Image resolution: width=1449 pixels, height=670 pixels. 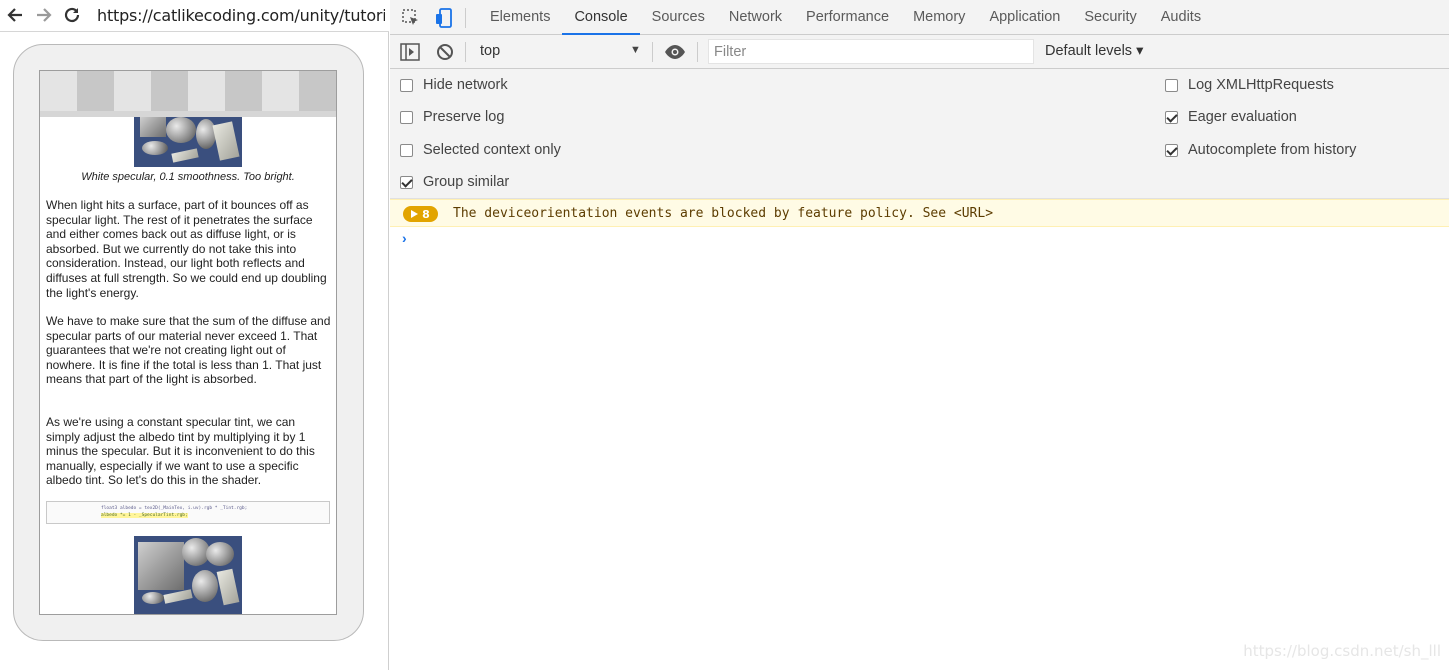 I want to click on eager-evaluation-checkbox, so click(x=1171, y=117).